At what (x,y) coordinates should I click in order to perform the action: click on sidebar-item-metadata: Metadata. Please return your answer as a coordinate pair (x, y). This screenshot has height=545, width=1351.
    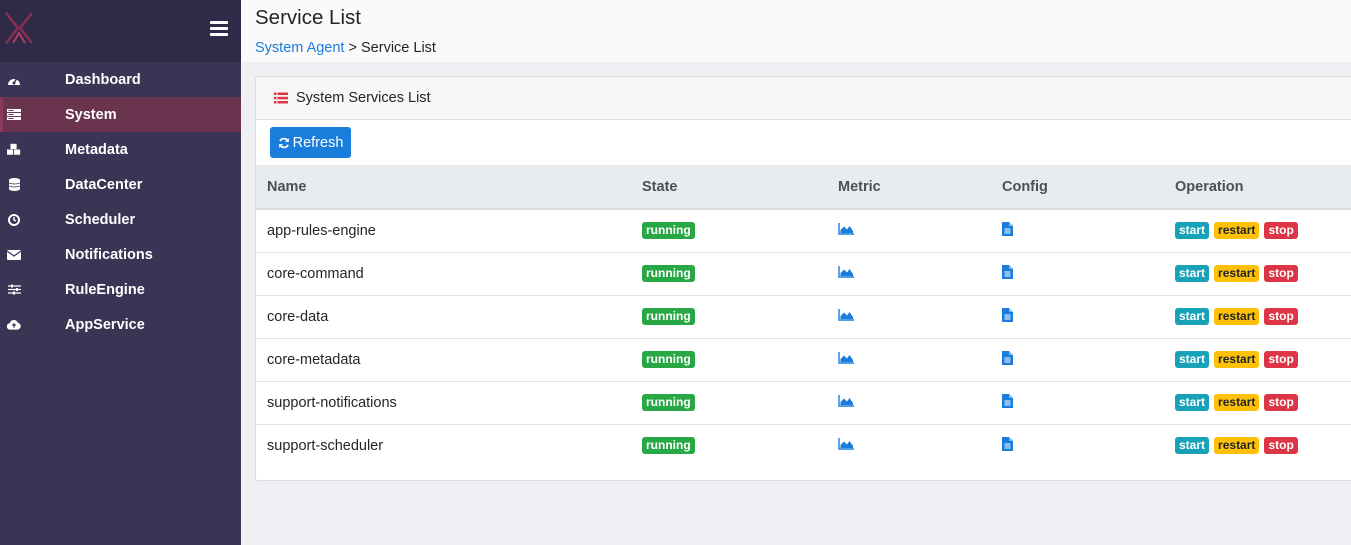
    Looking at the image, I should click on (120, 149).